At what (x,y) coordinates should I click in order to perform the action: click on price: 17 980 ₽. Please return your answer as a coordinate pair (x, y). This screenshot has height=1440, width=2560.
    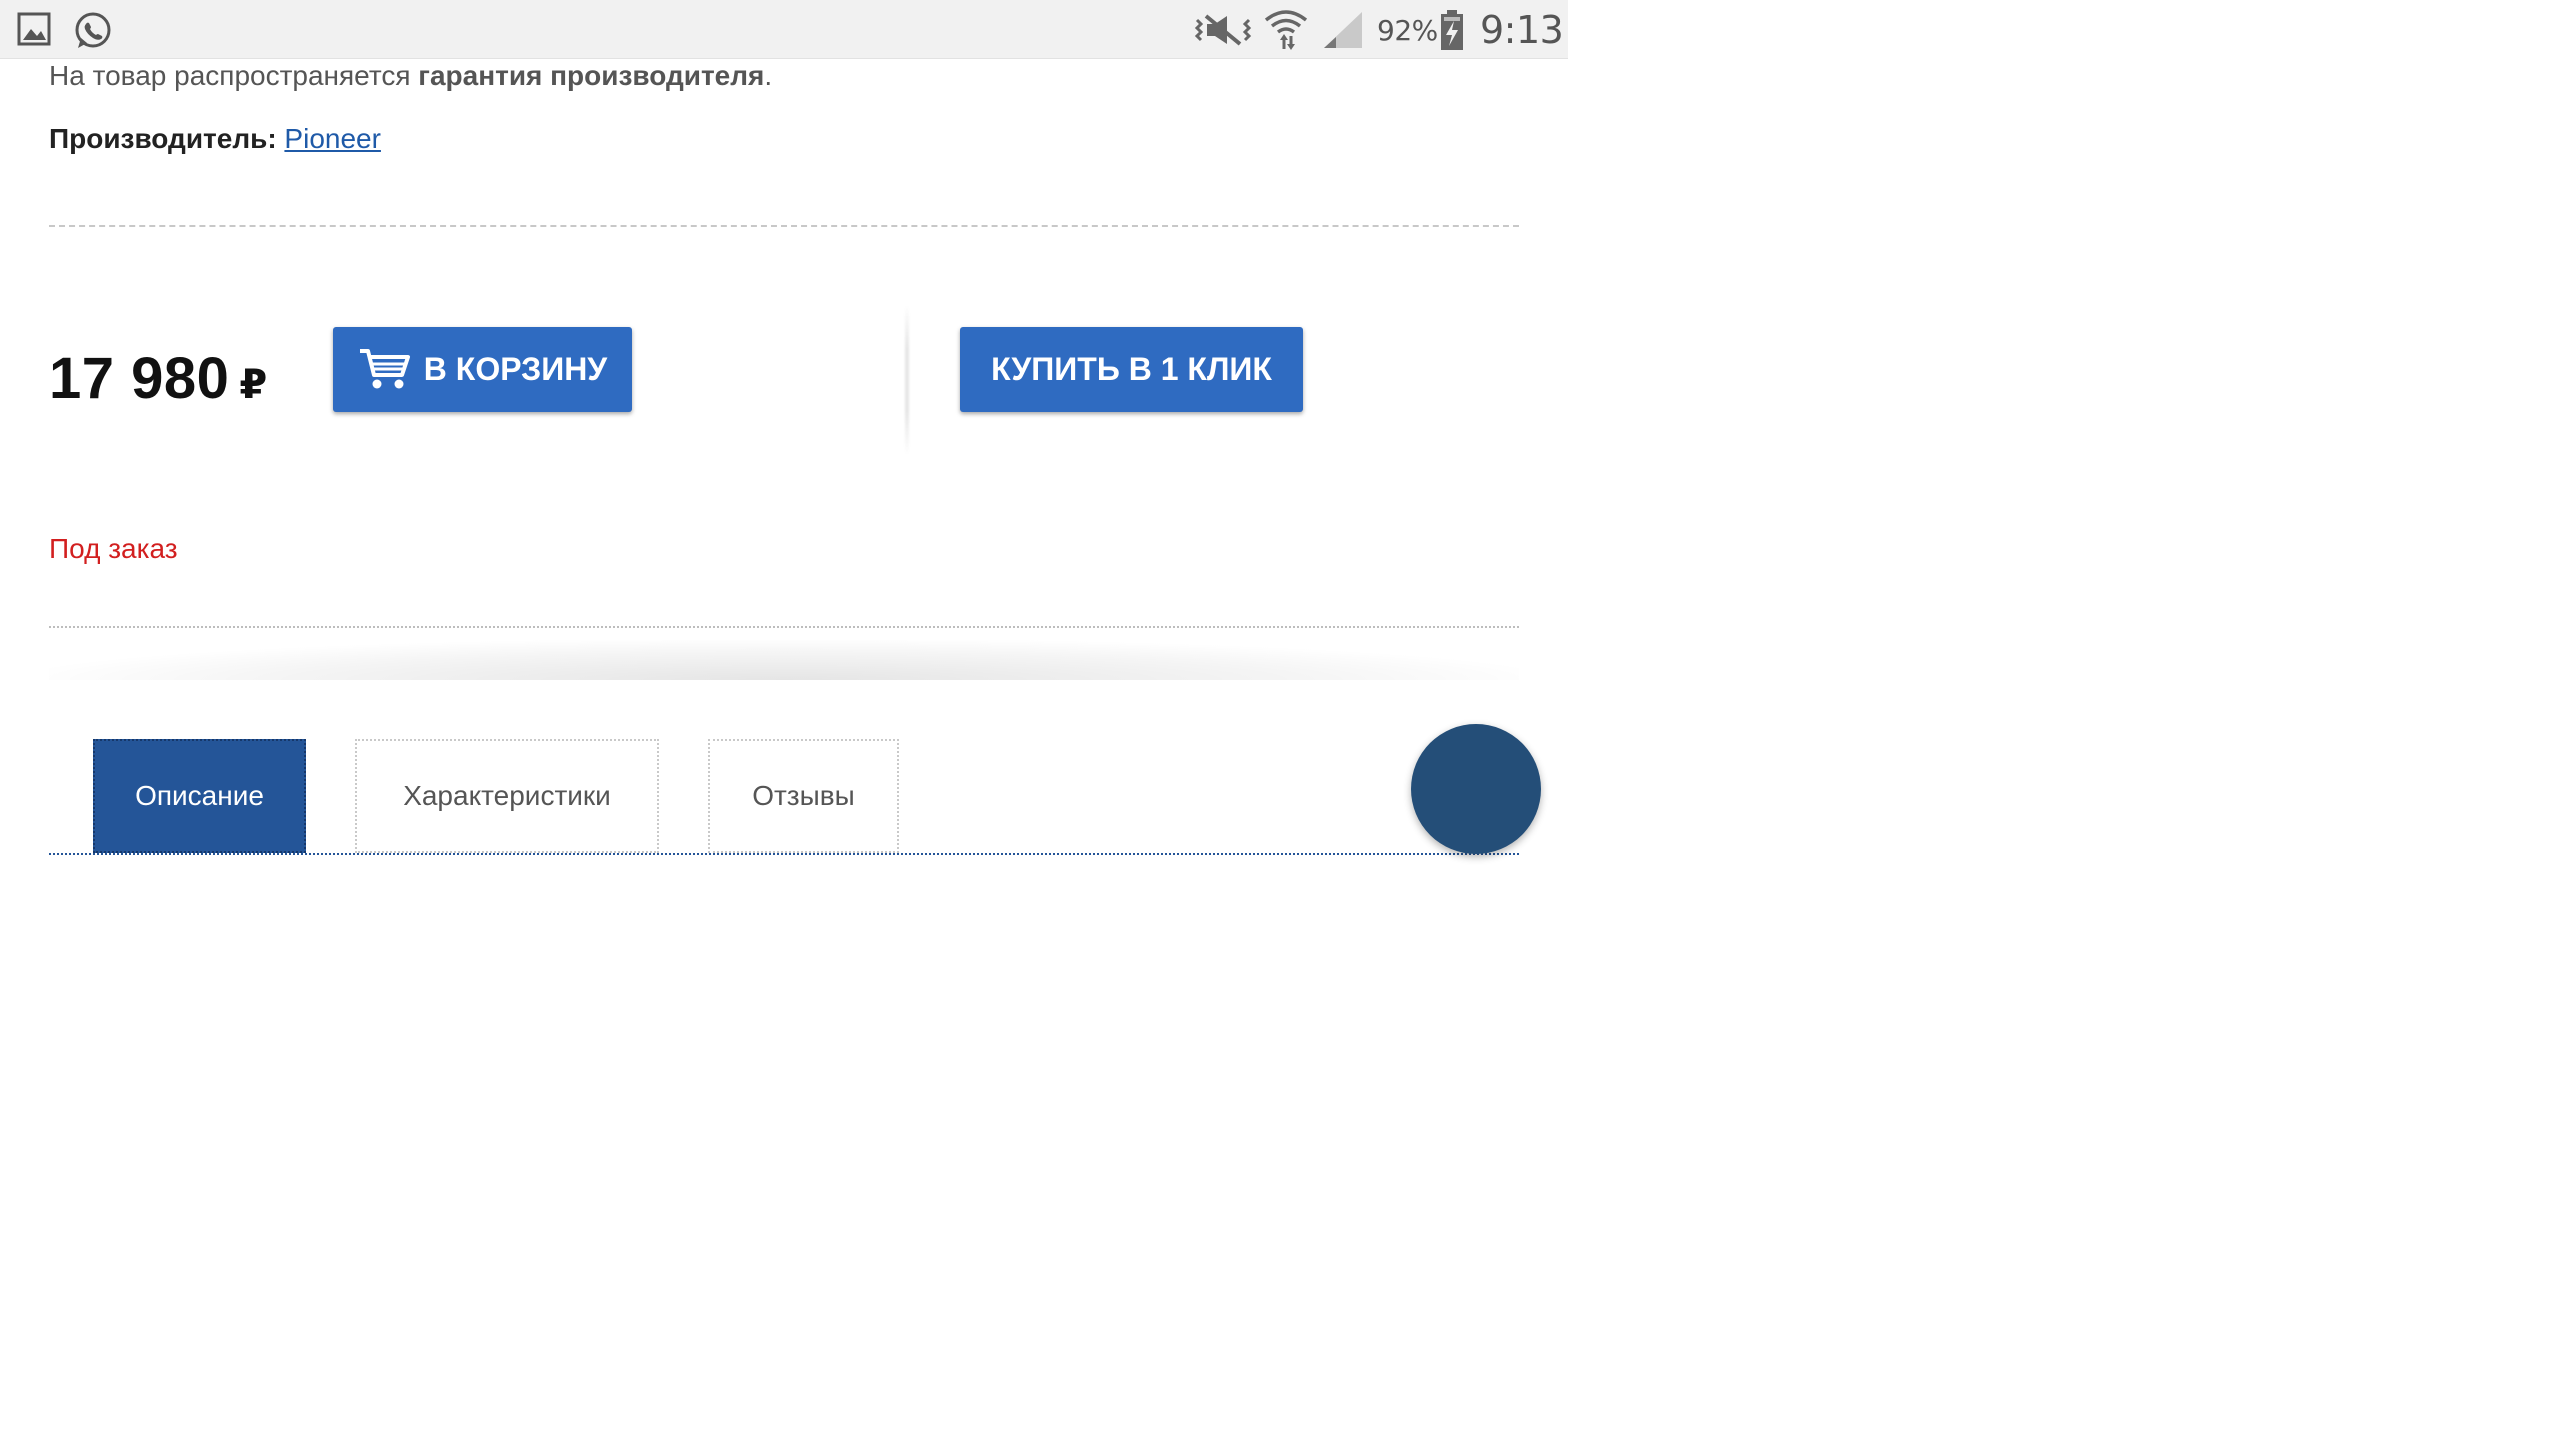
    Looking at the image, I should click on (158, 378).